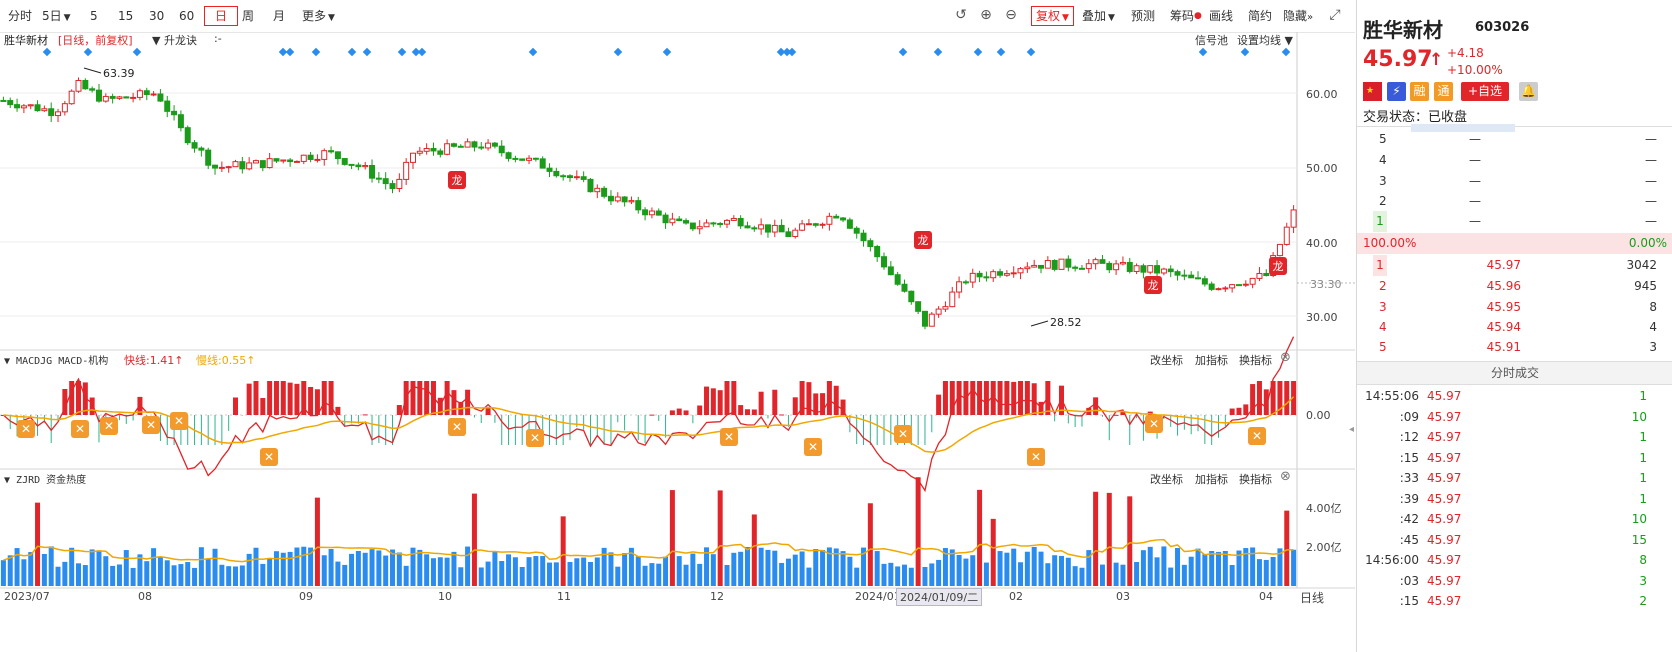 This screenshot has width=1672, height=652. Describe the element at coordinates (1514, 139) in the screenshot. I see `sell-level-row: 5 — —` at that location.